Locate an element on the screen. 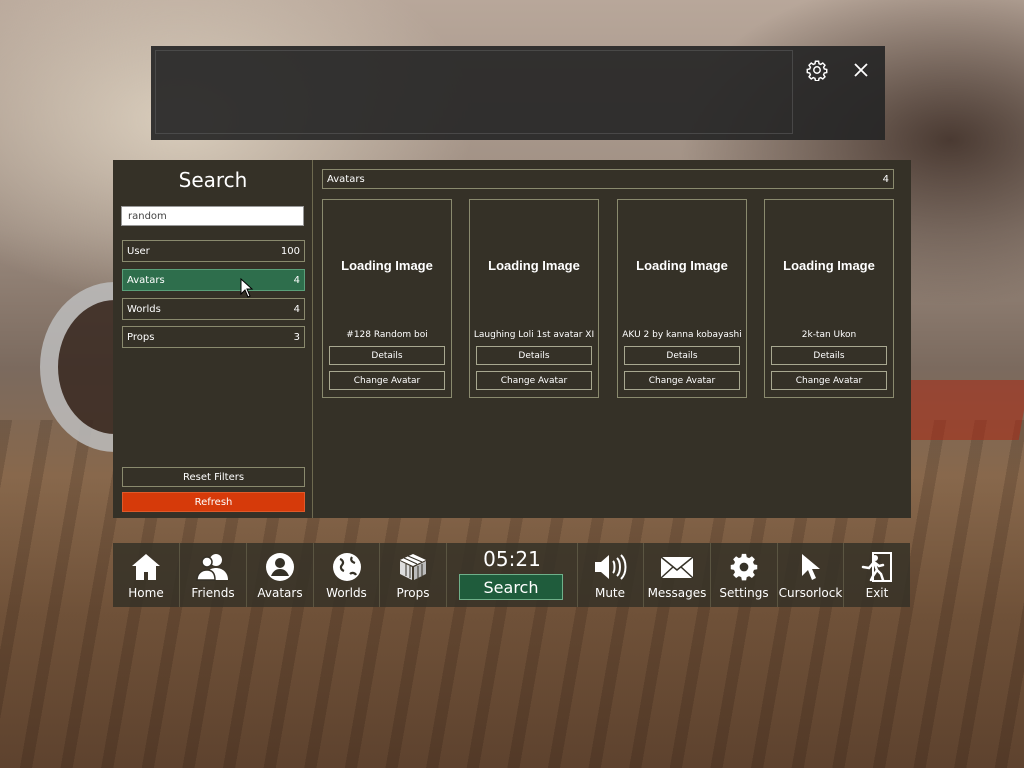  toolbar-label: Messages is located at coordinates (677, 593).